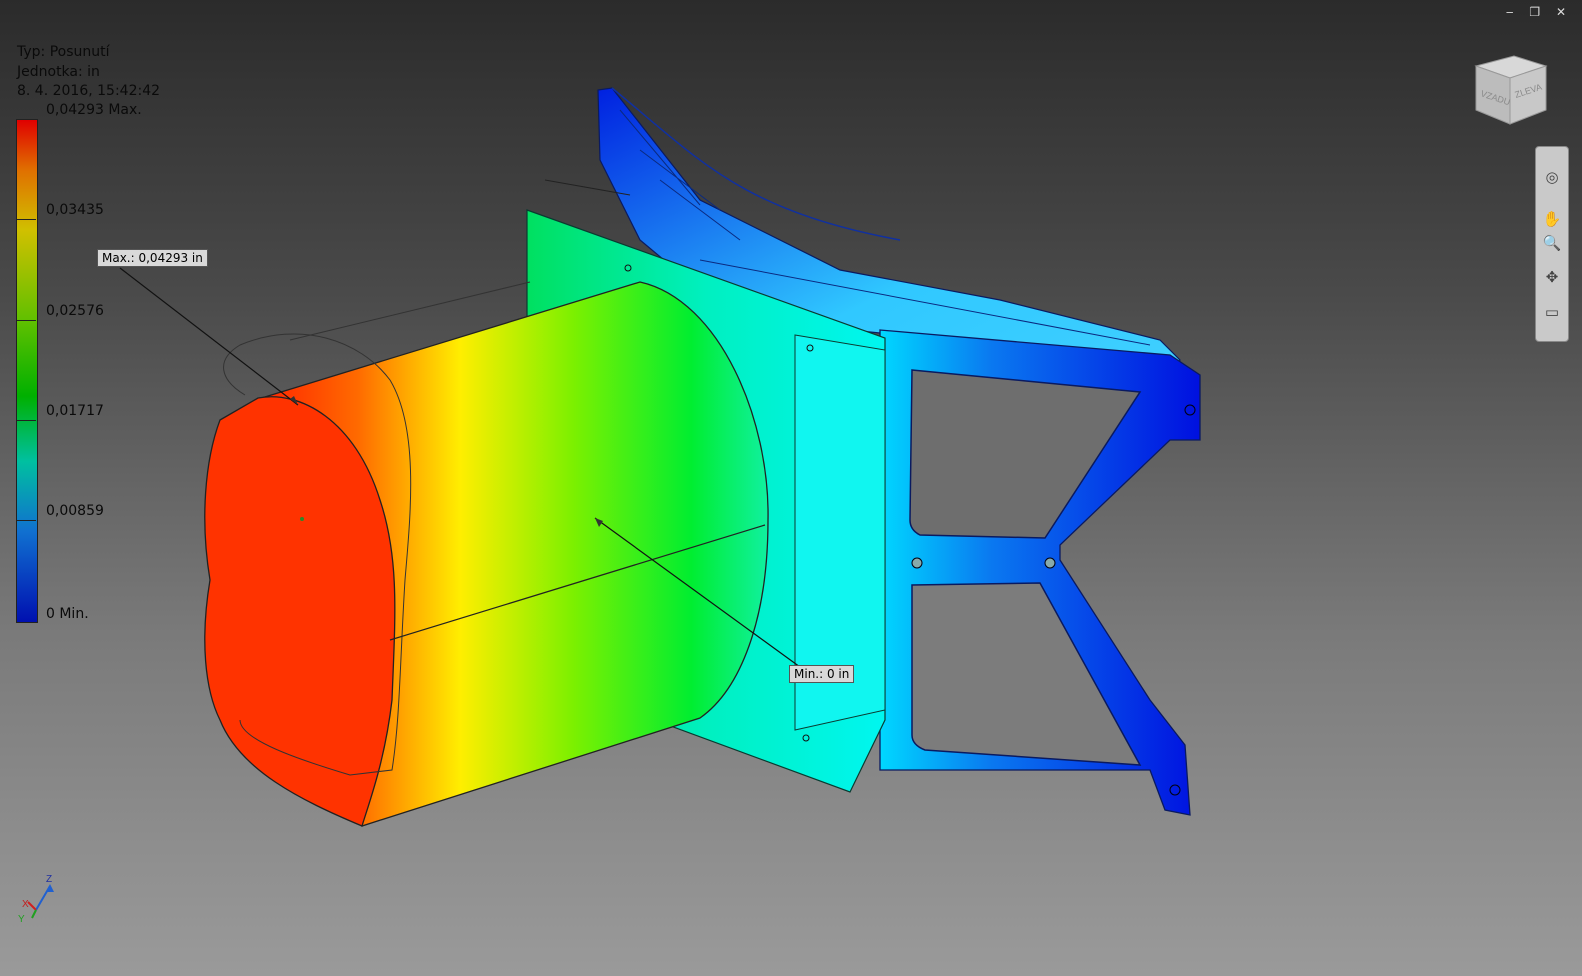  Describe the element at coordinates (209, 336) in the screenshot. I see `max-callout-leader` at that location.